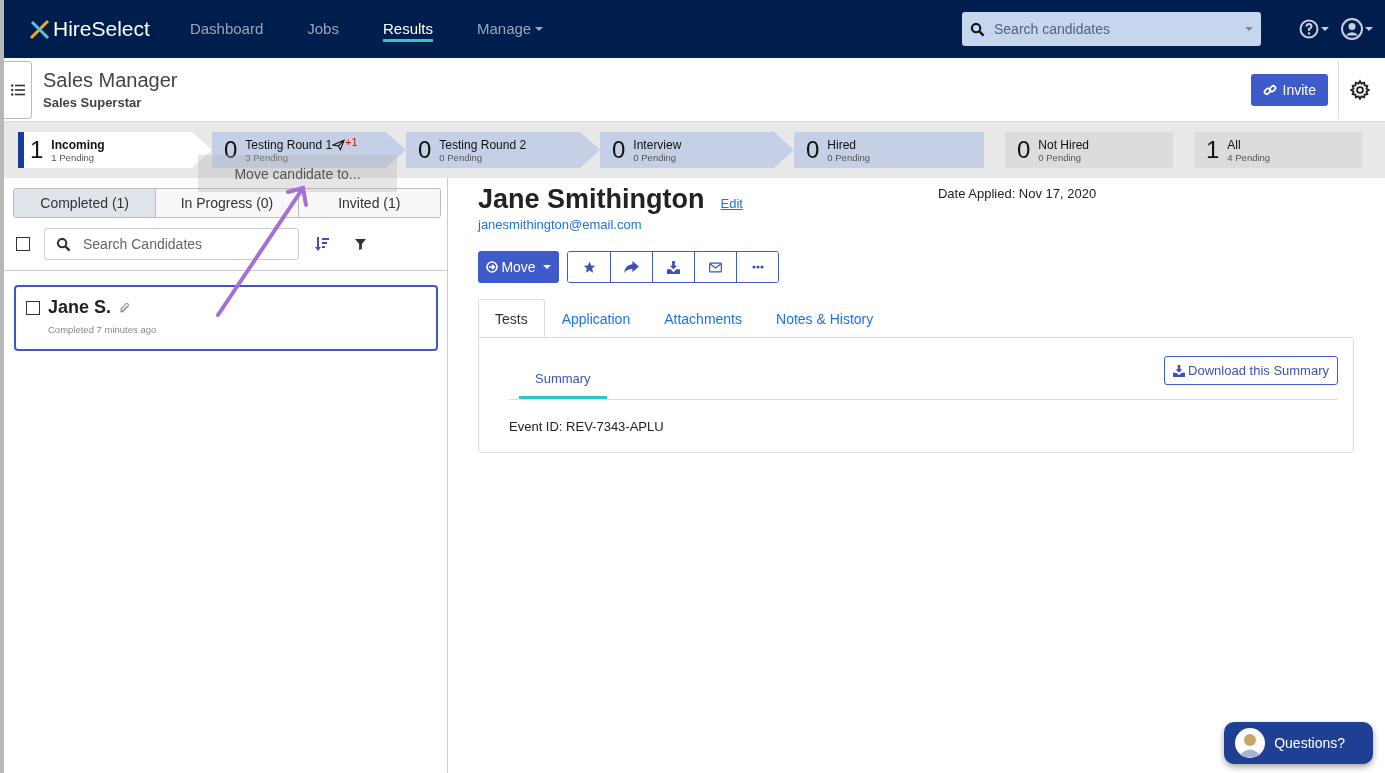 The height and width of the screenshot is (773, 1385). I want to click on search-field: Search Candidates, so click(171, 244).